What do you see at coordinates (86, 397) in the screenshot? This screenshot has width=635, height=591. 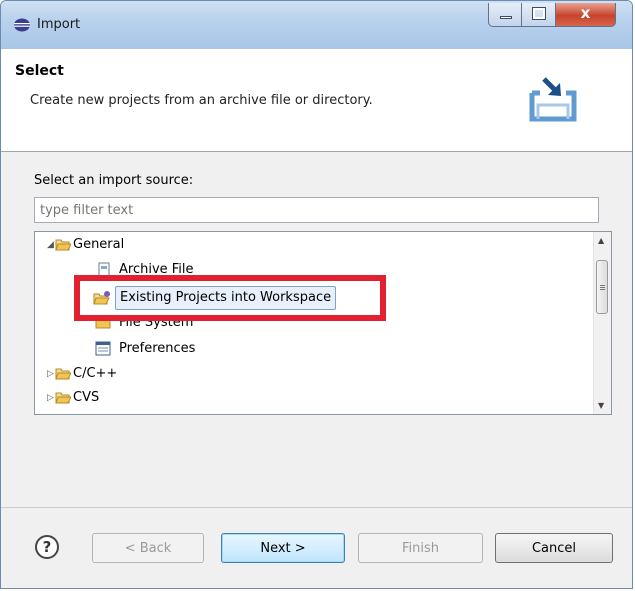 I see `tree-item-label: CVS` at bounding box center [86, 397].